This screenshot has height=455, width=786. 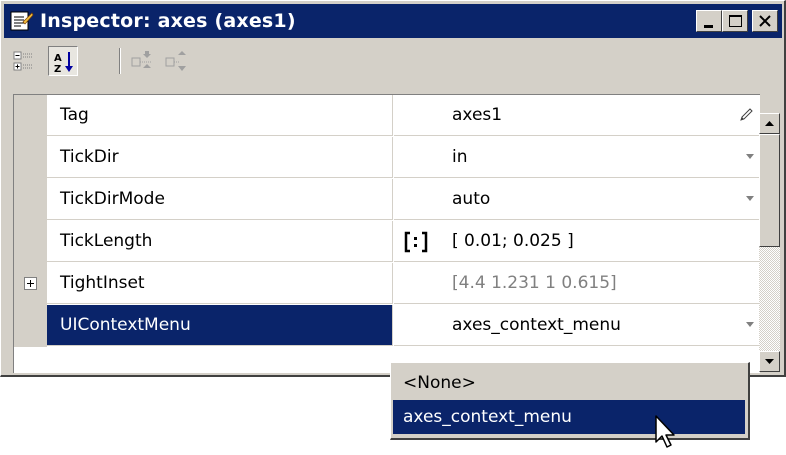 What do you see at coordinates (220, 241) in the screenshot?
I see `property-name: TickLength` at bounding box center [220, 241].